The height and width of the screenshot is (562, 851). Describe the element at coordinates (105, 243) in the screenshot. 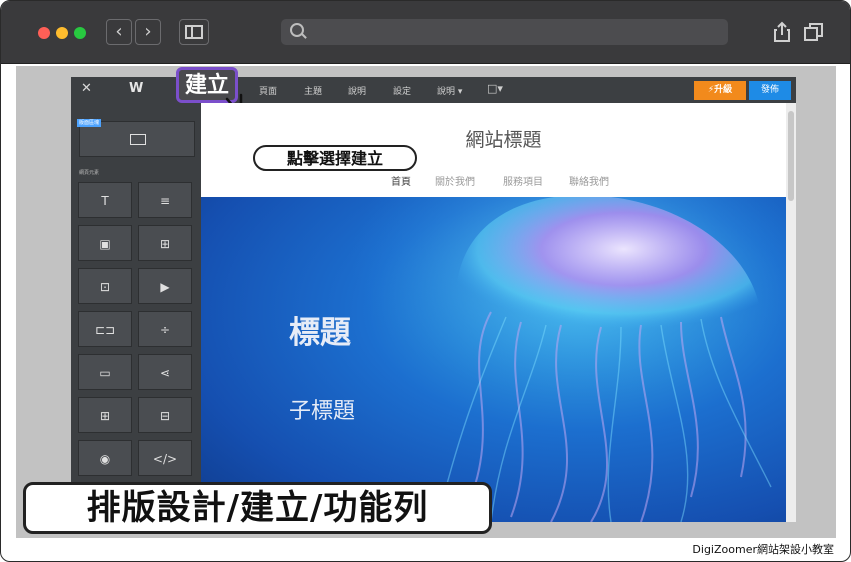

I see `image-element-tile: ▣` at that location.